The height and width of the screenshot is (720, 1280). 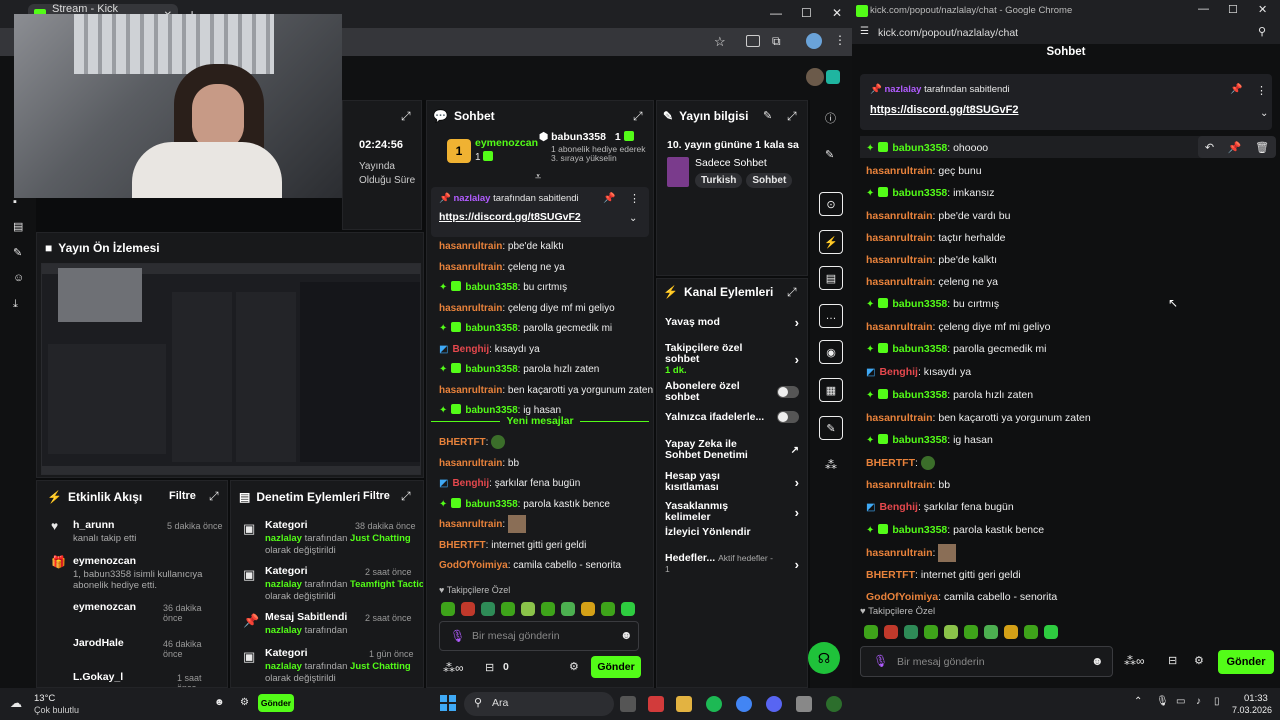 I want to click on app-icon-gray, so click(x=804, y=704).